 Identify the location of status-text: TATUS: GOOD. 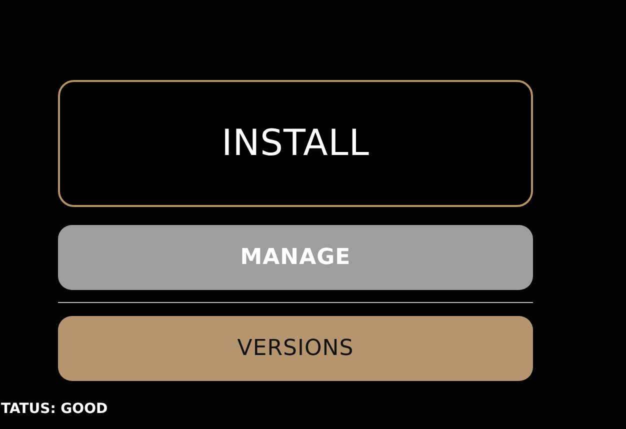
(54, 409).